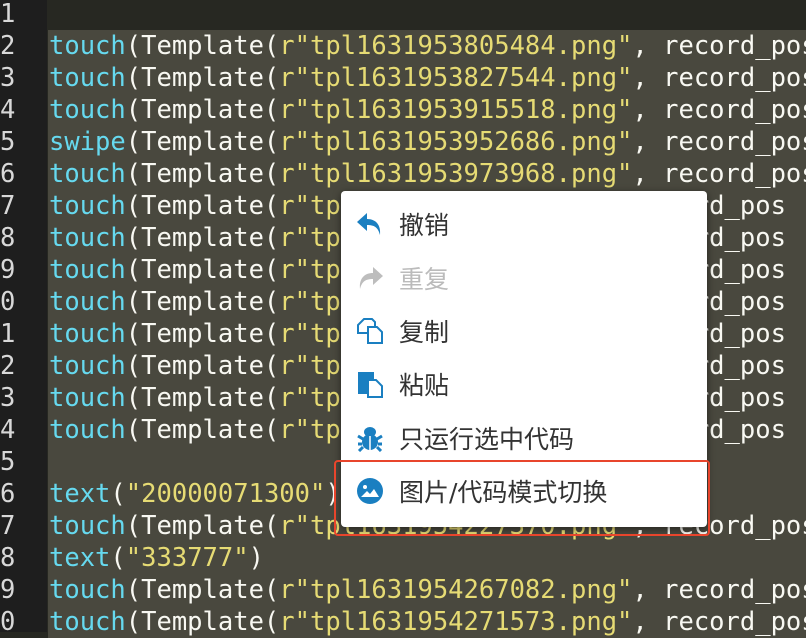  I want to click on code-text: text("333777"), so click(427, 558).